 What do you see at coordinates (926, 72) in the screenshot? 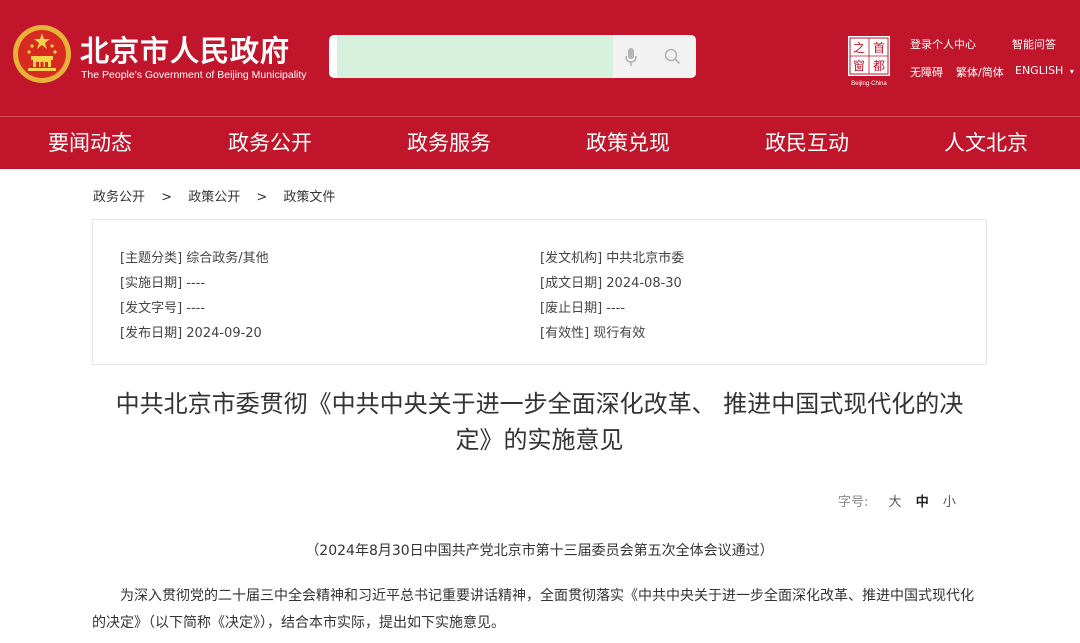
I see `accessibility-link: 无障碍` at bounding box center [926, 72].